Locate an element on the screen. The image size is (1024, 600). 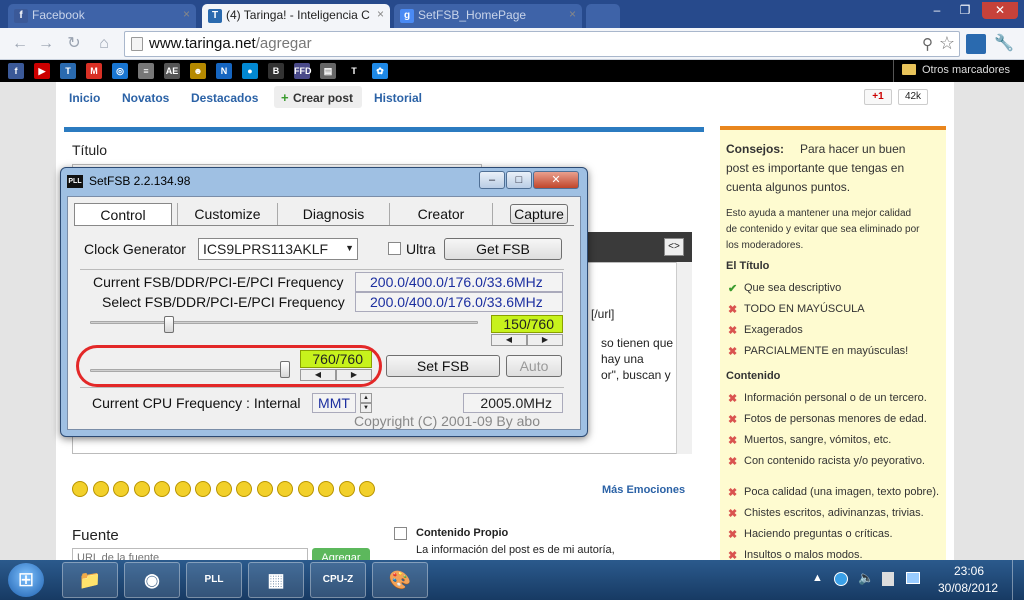
minimize-window-icon: – is located at coordinates (937, 10).